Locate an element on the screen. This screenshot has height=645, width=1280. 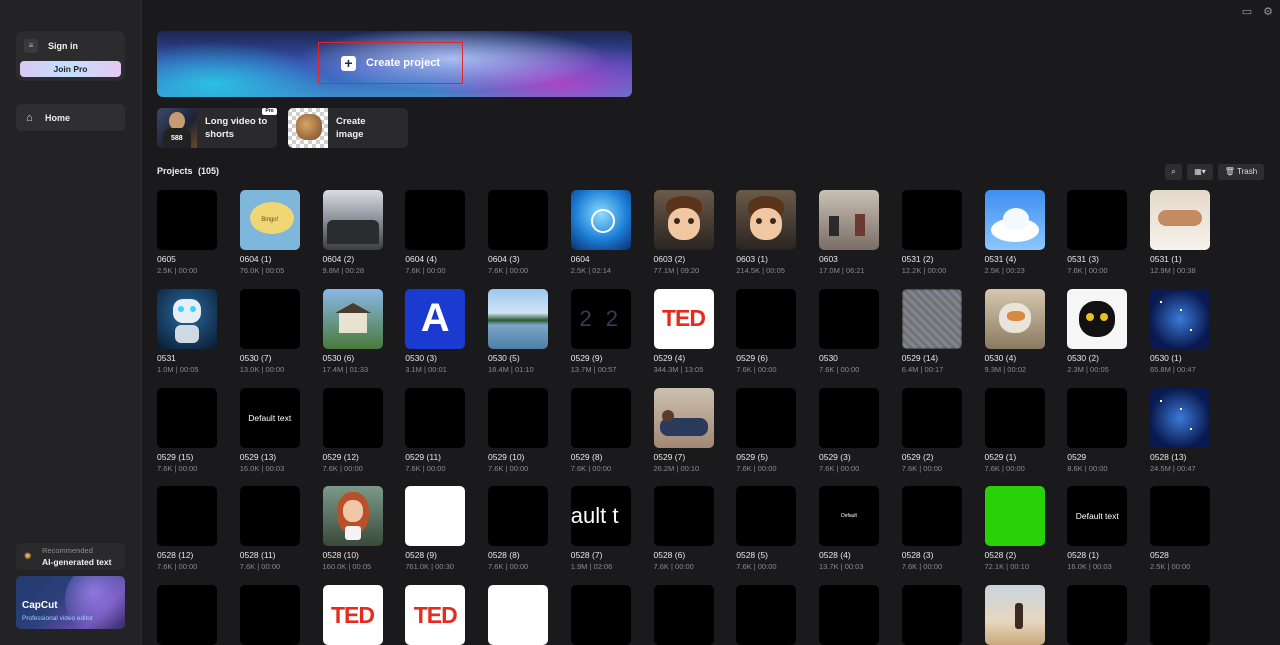
project-card: 0528 (9) 761.0K | 00:30 is located at coordinates (435, 528).